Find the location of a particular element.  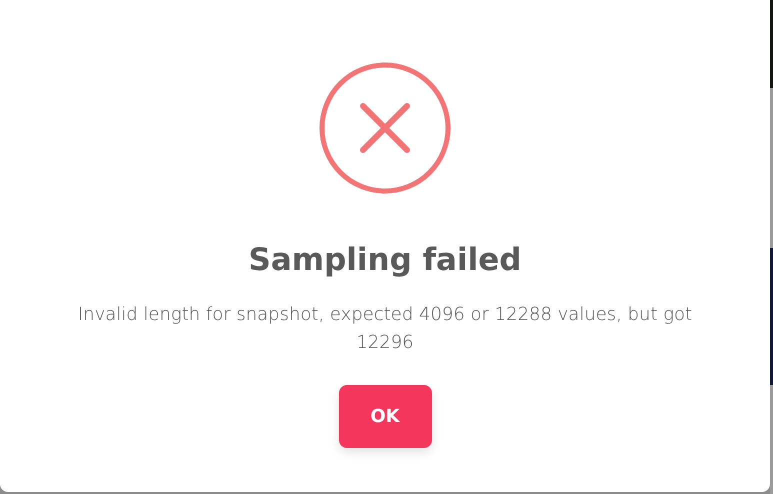

error-message: Invalid length for snapshot, expected 4096 or 12288 values, but got 12296 is located at coordinates (385, 329).